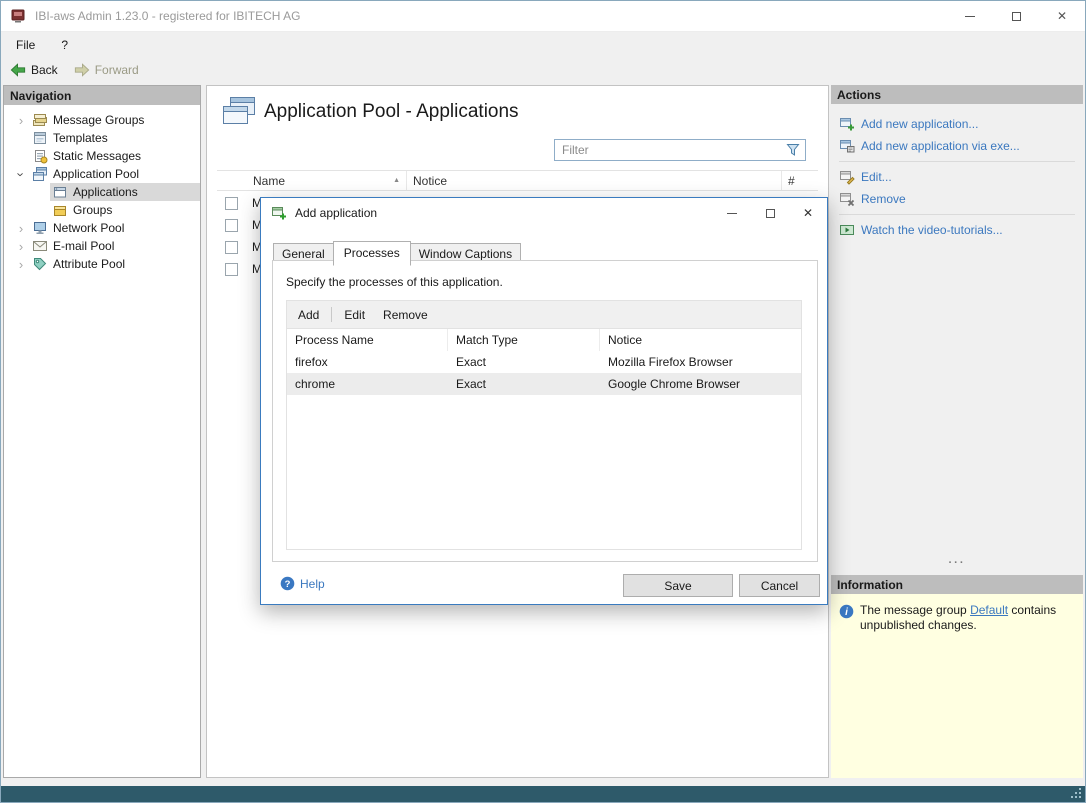  I want to click on help-question-icon: ?, so click(287, 583).